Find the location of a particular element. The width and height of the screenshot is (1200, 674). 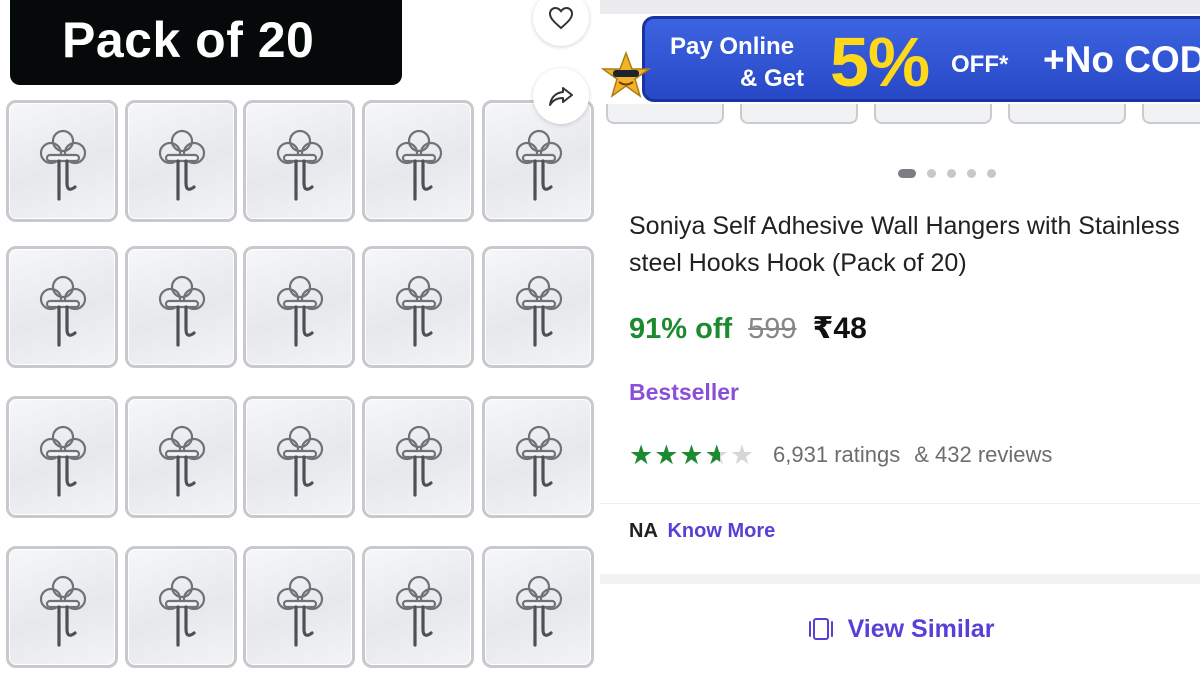

discount-percent: 91% off is located at coordinates (681, 329).